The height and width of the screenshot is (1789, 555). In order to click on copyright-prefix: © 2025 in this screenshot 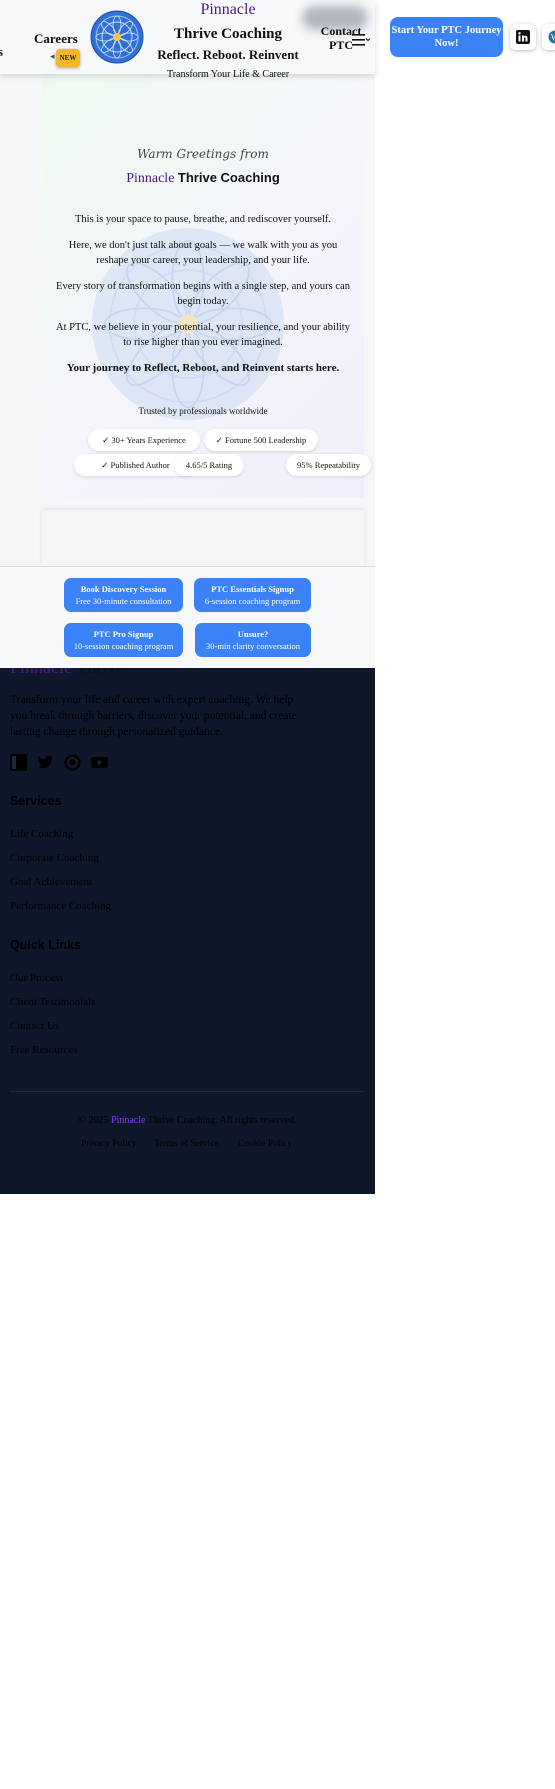, I will do `click(93, 1120)`.